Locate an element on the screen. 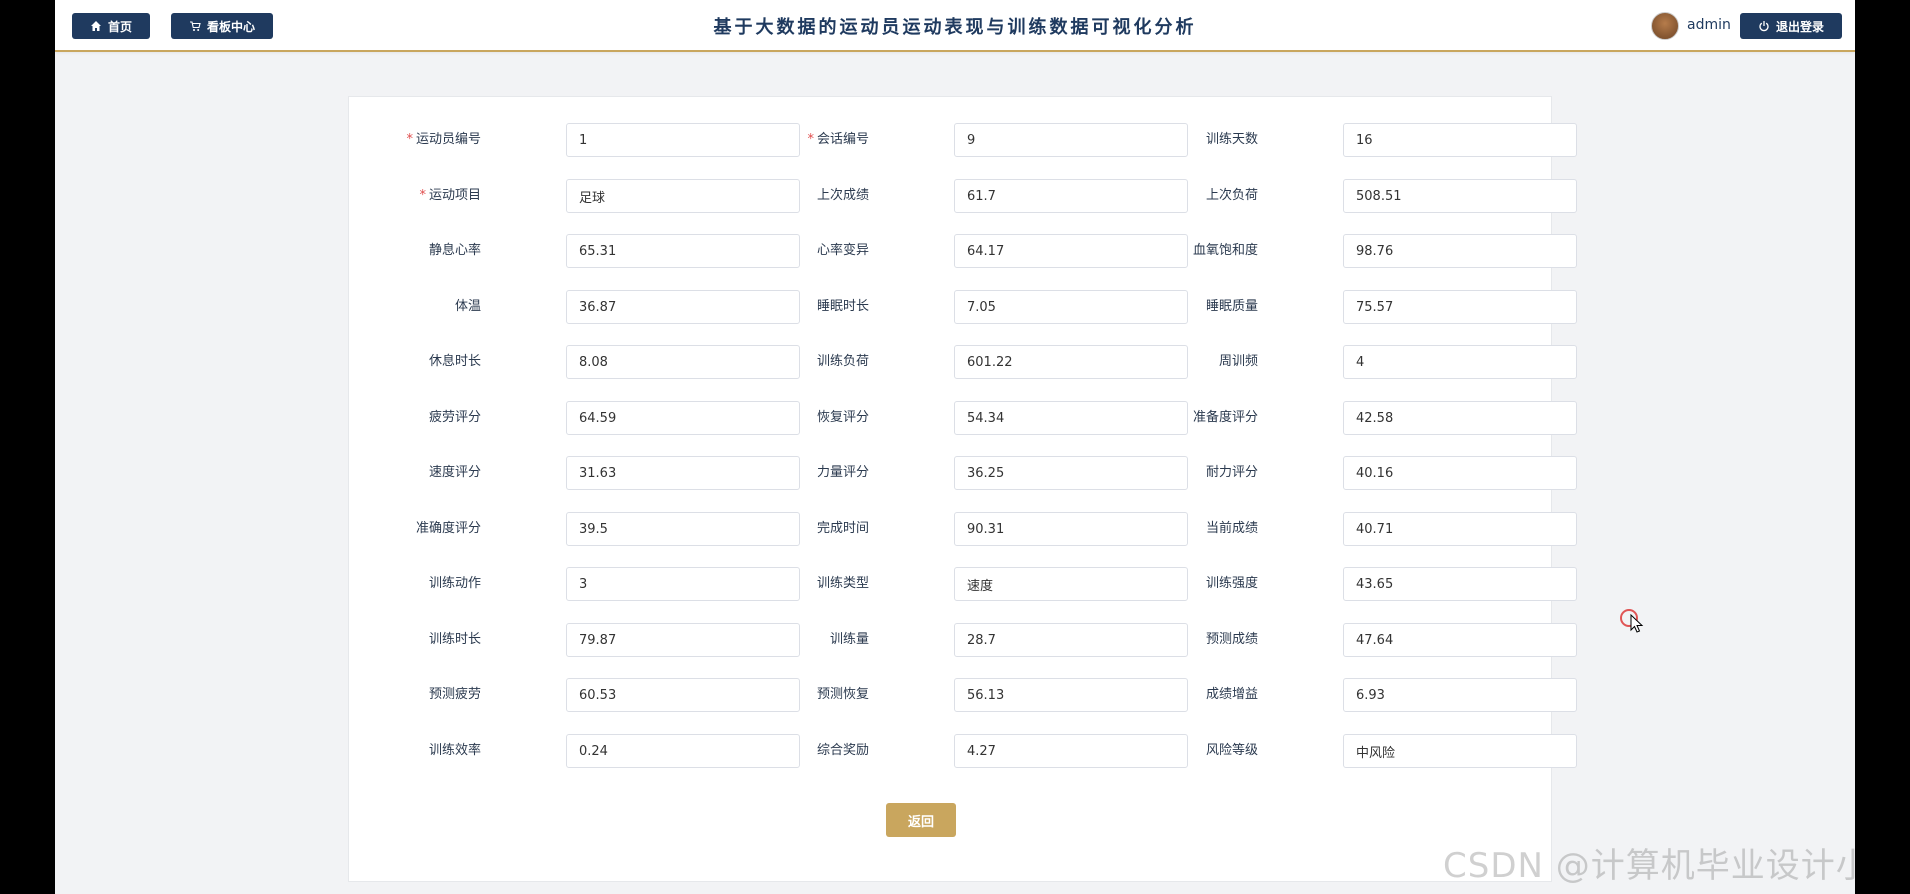 The image size is (1910, 894). field-label-text: 训练负荷 is located at coordinates (842, 361).